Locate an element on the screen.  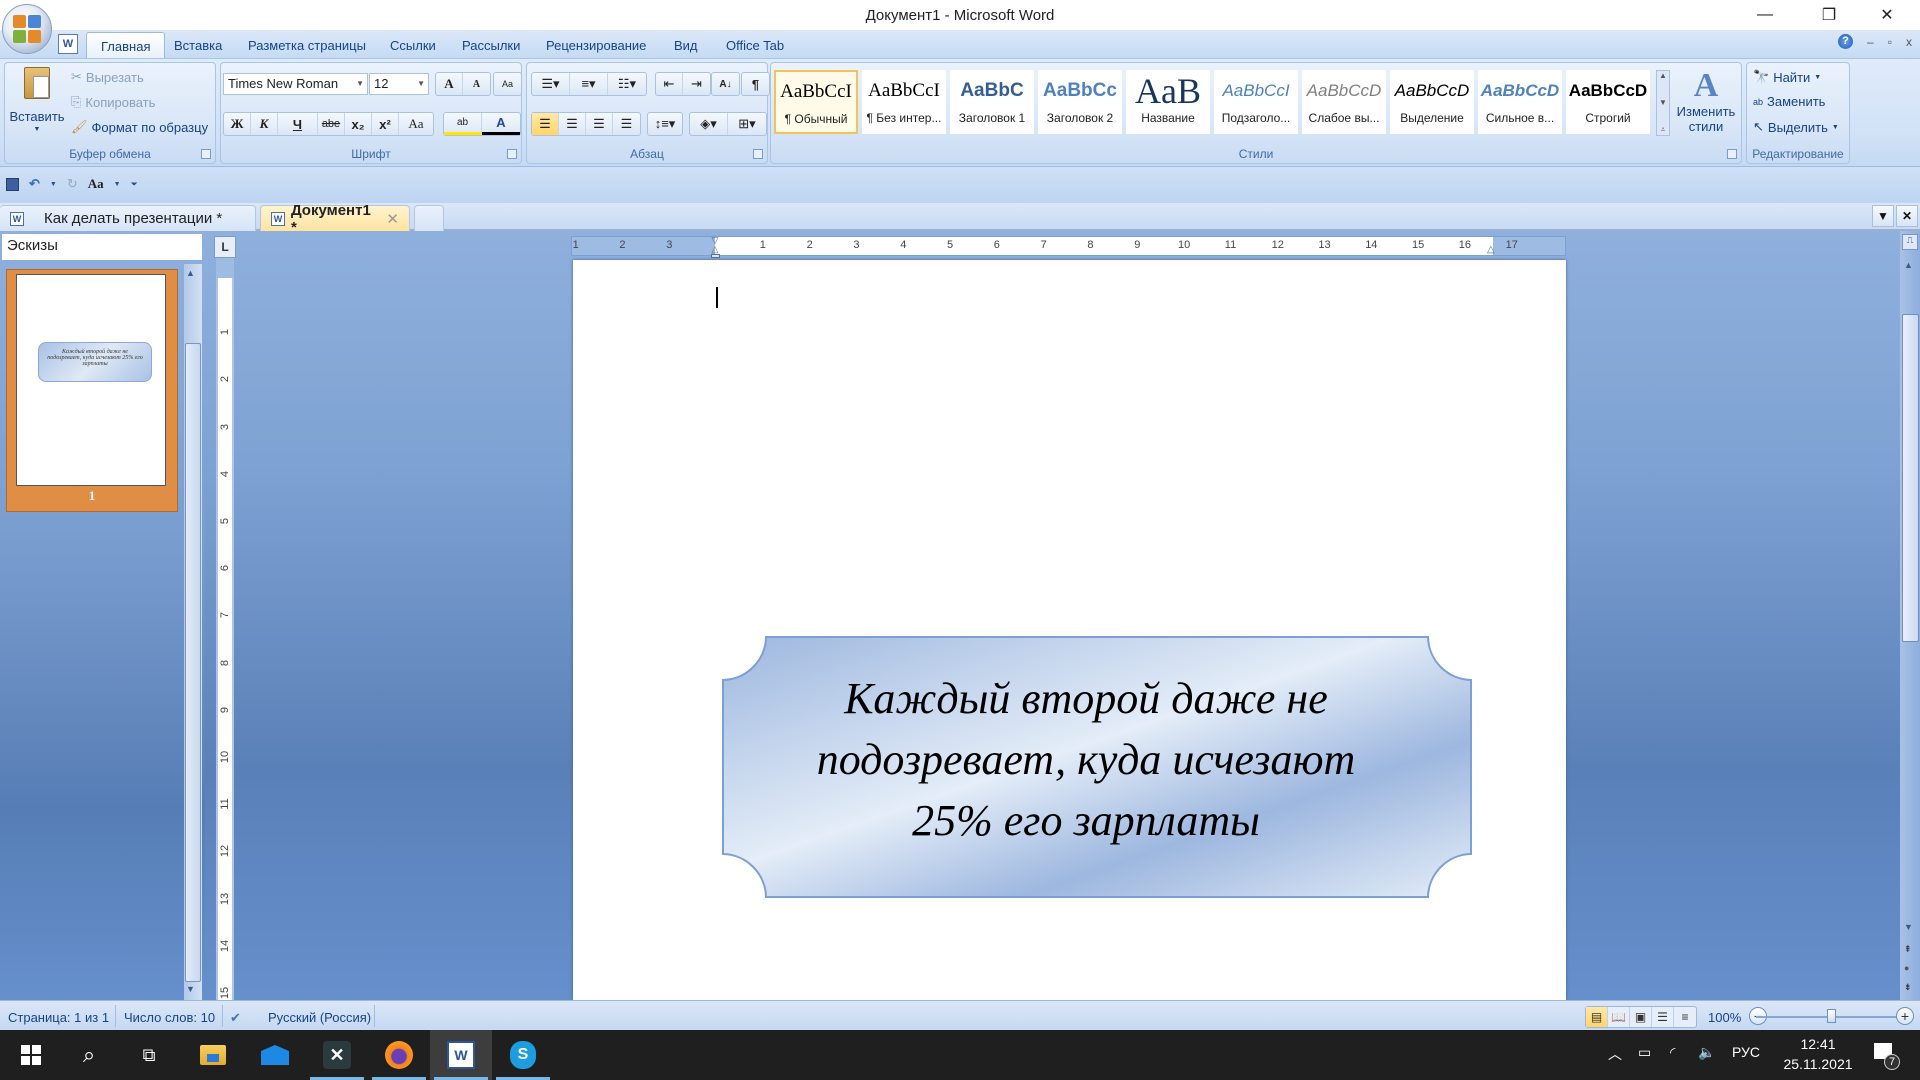
bullets-button: ☰▾ is located at coordinates (551, 84).